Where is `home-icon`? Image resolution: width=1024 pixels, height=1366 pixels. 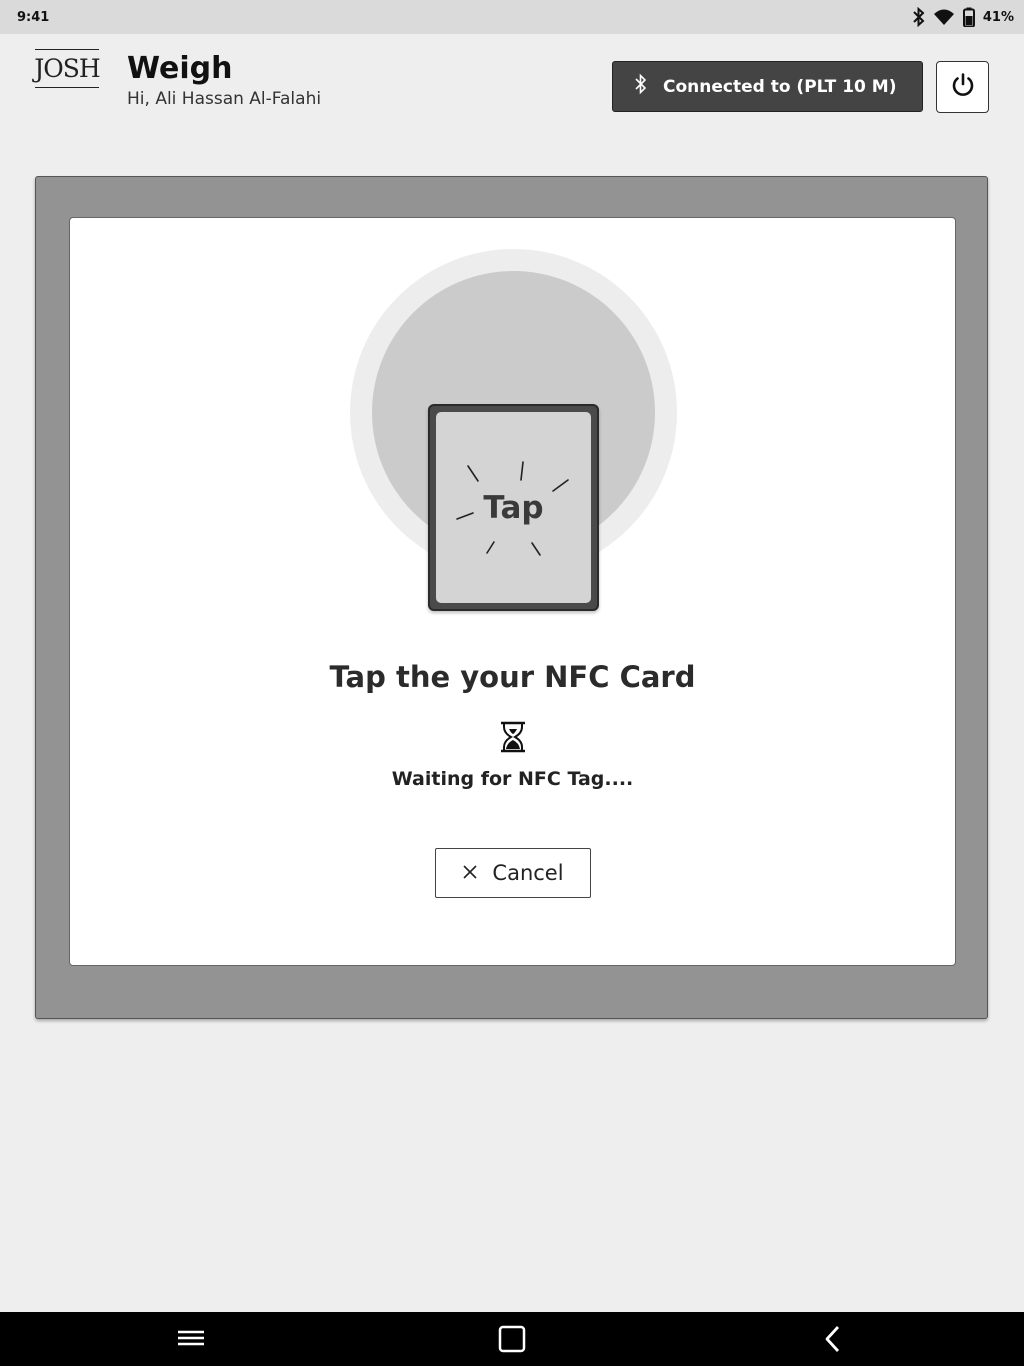 home-icon is located at coordinates (512, 1341).